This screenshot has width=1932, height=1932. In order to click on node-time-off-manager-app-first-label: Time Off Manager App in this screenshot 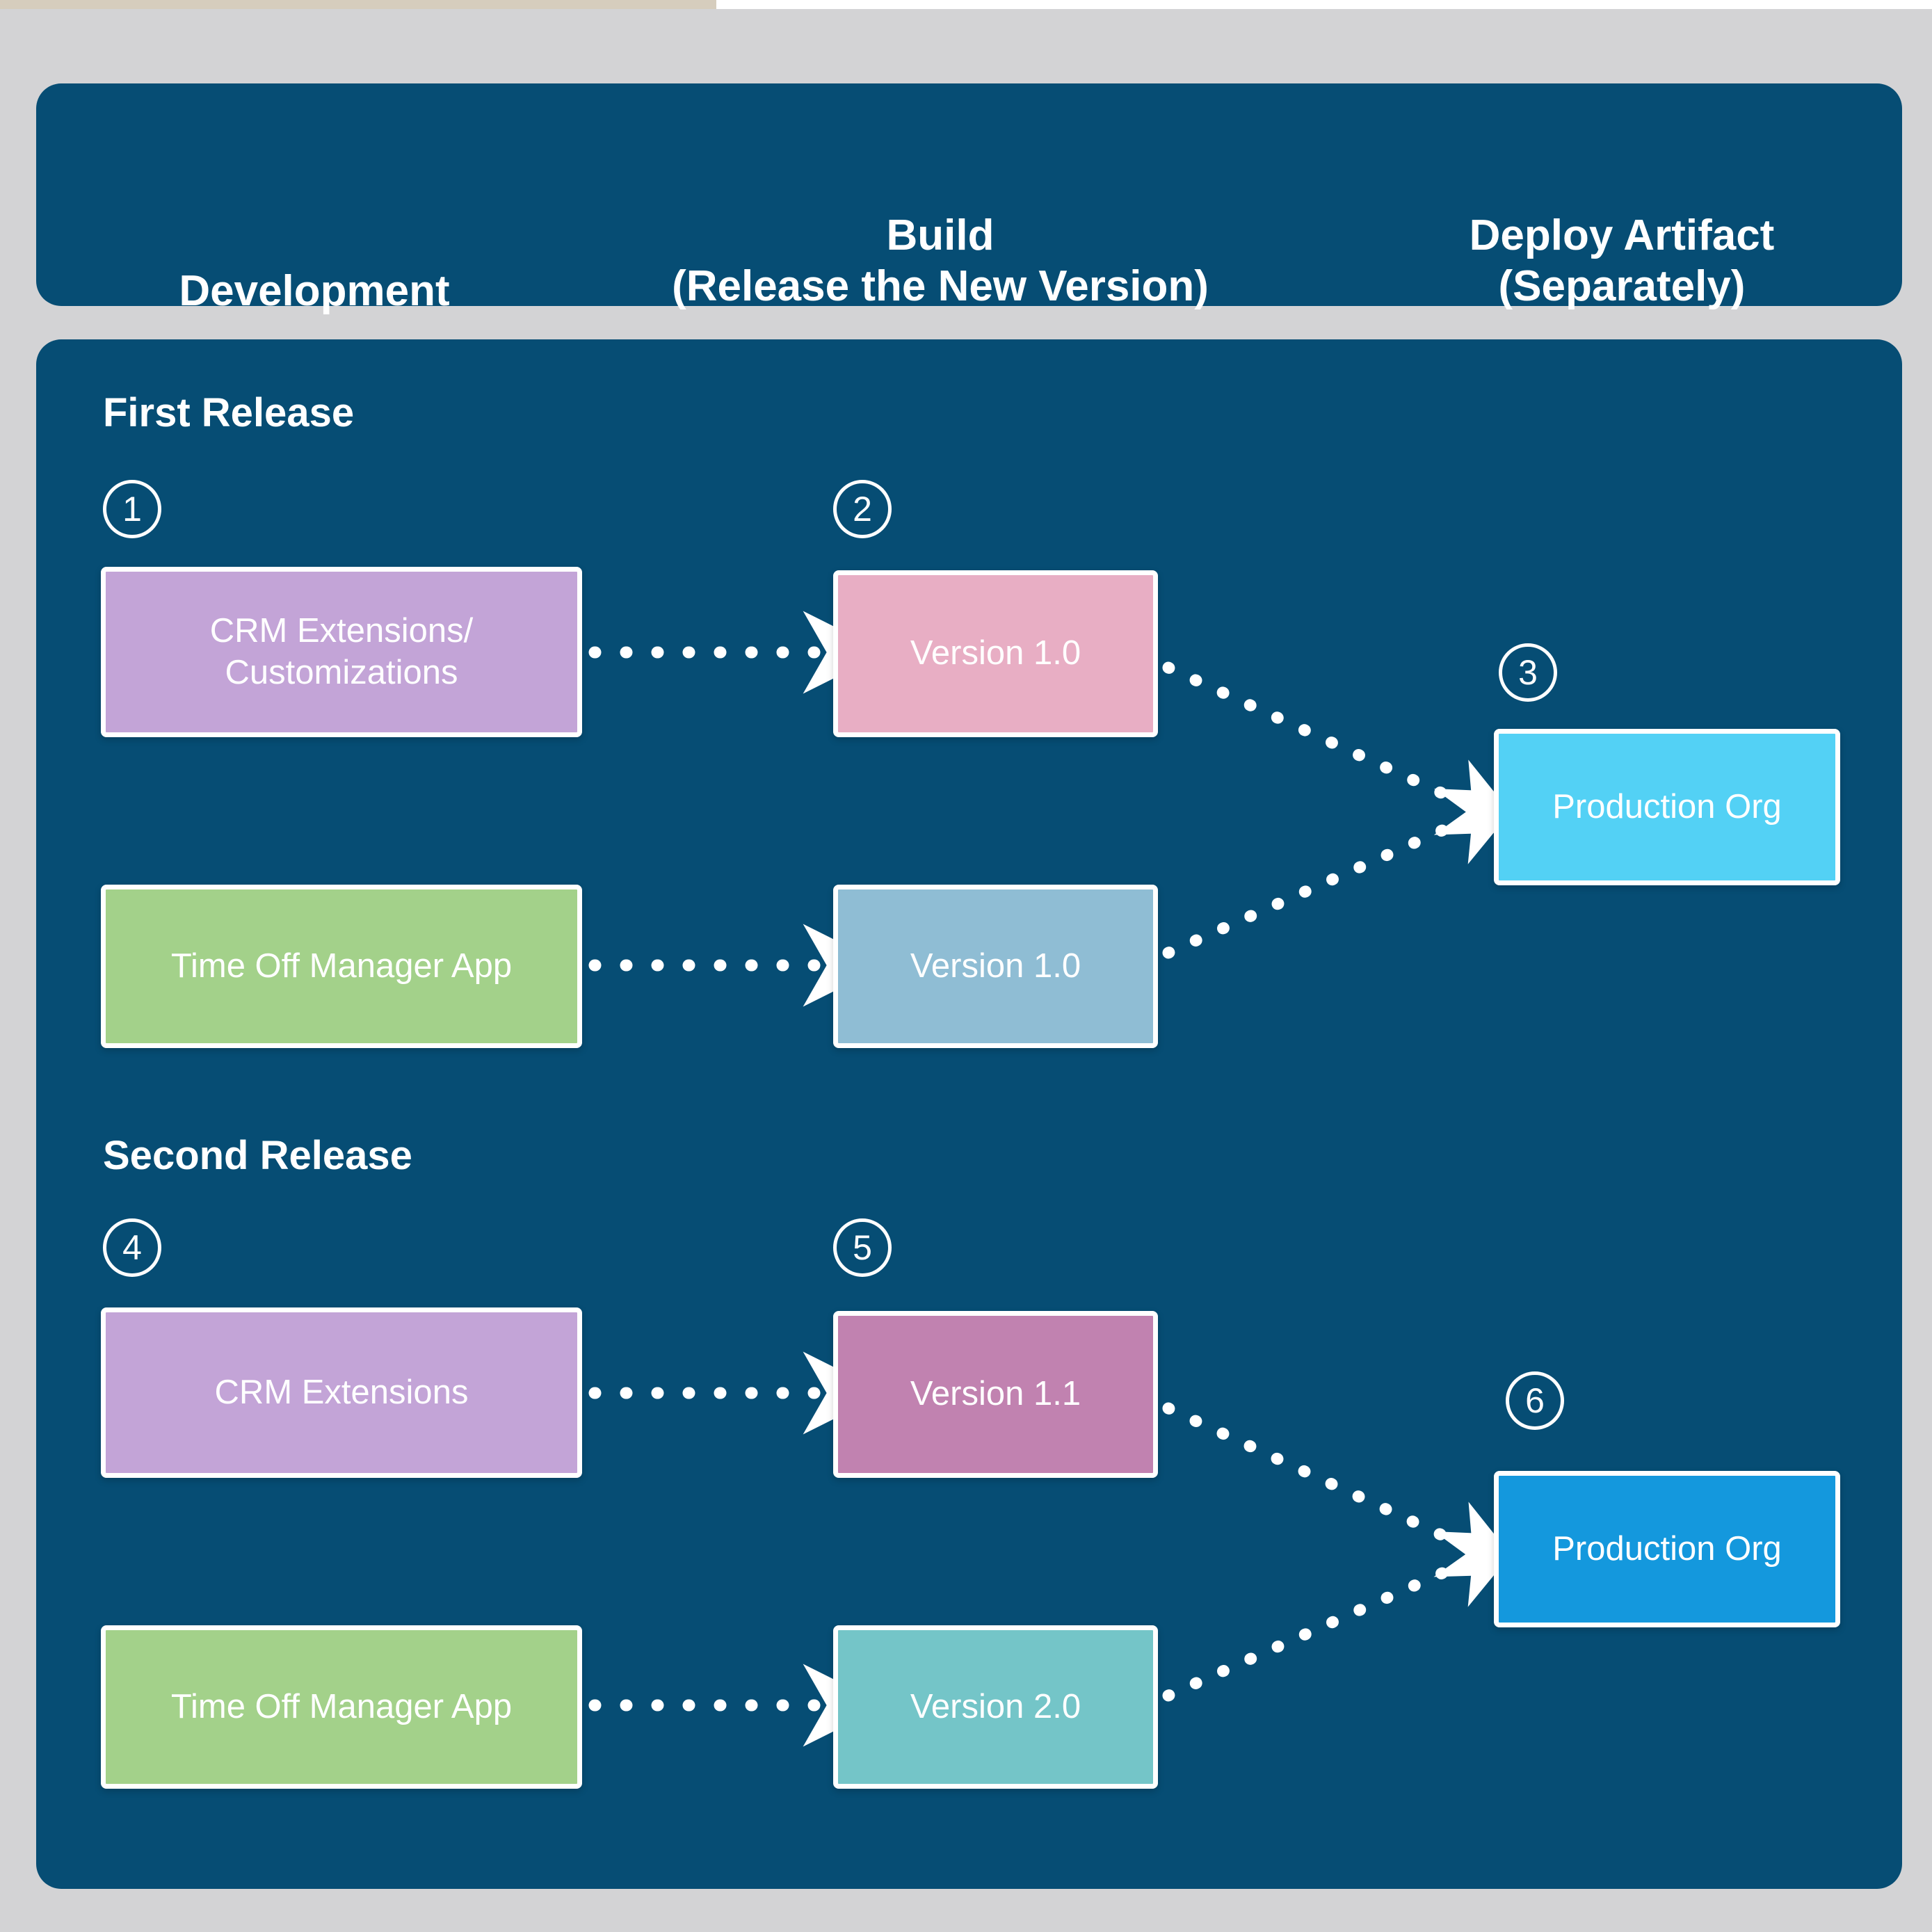, I will do `click(341, 966)`.